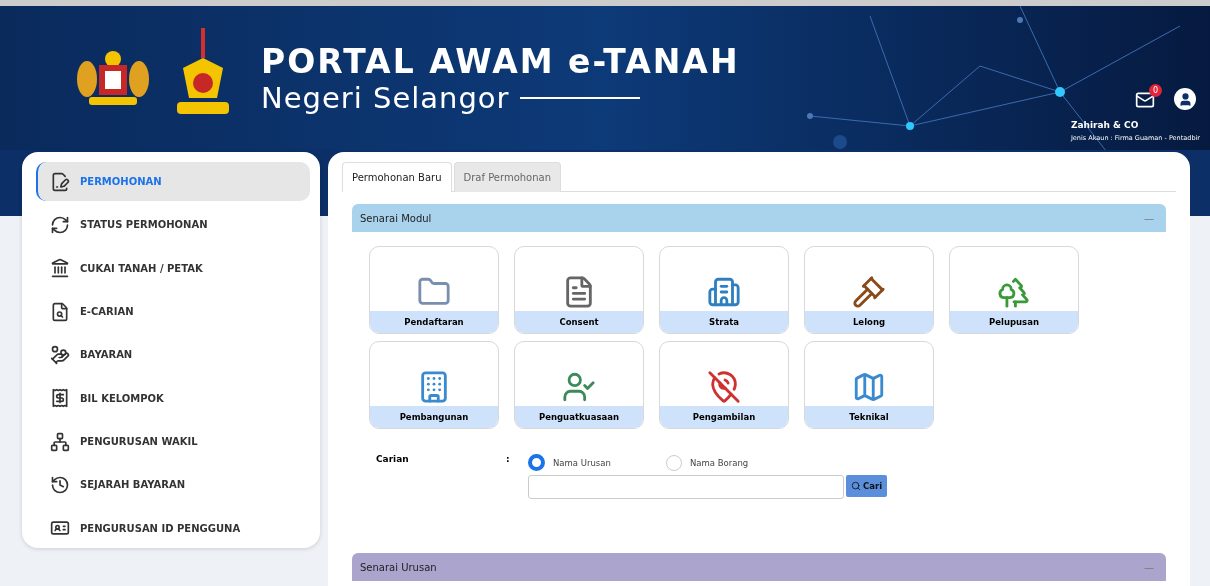 This screenshot has width=1210, height=586. What do you see at coordinates (60, 441) in the screenshot?
I see `network-icon` at bounding box center [60, 441].